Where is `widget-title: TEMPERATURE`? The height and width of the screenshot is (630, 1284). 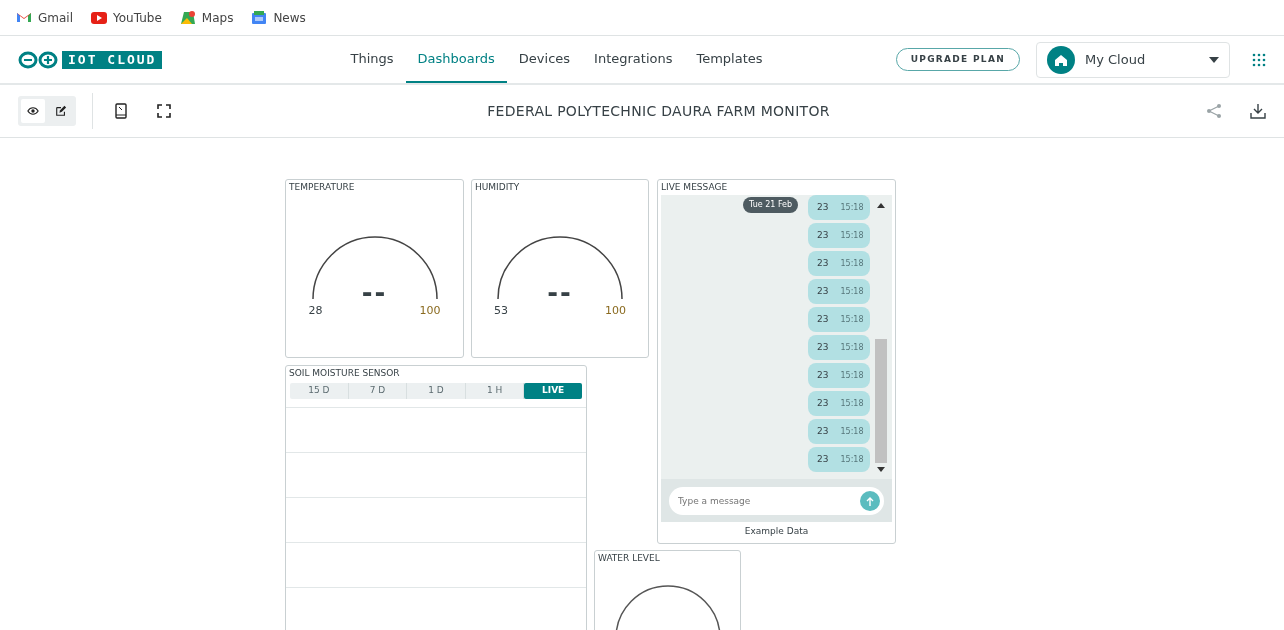 widget-title: TEMPERATURE is located at coordinates (322, 187).